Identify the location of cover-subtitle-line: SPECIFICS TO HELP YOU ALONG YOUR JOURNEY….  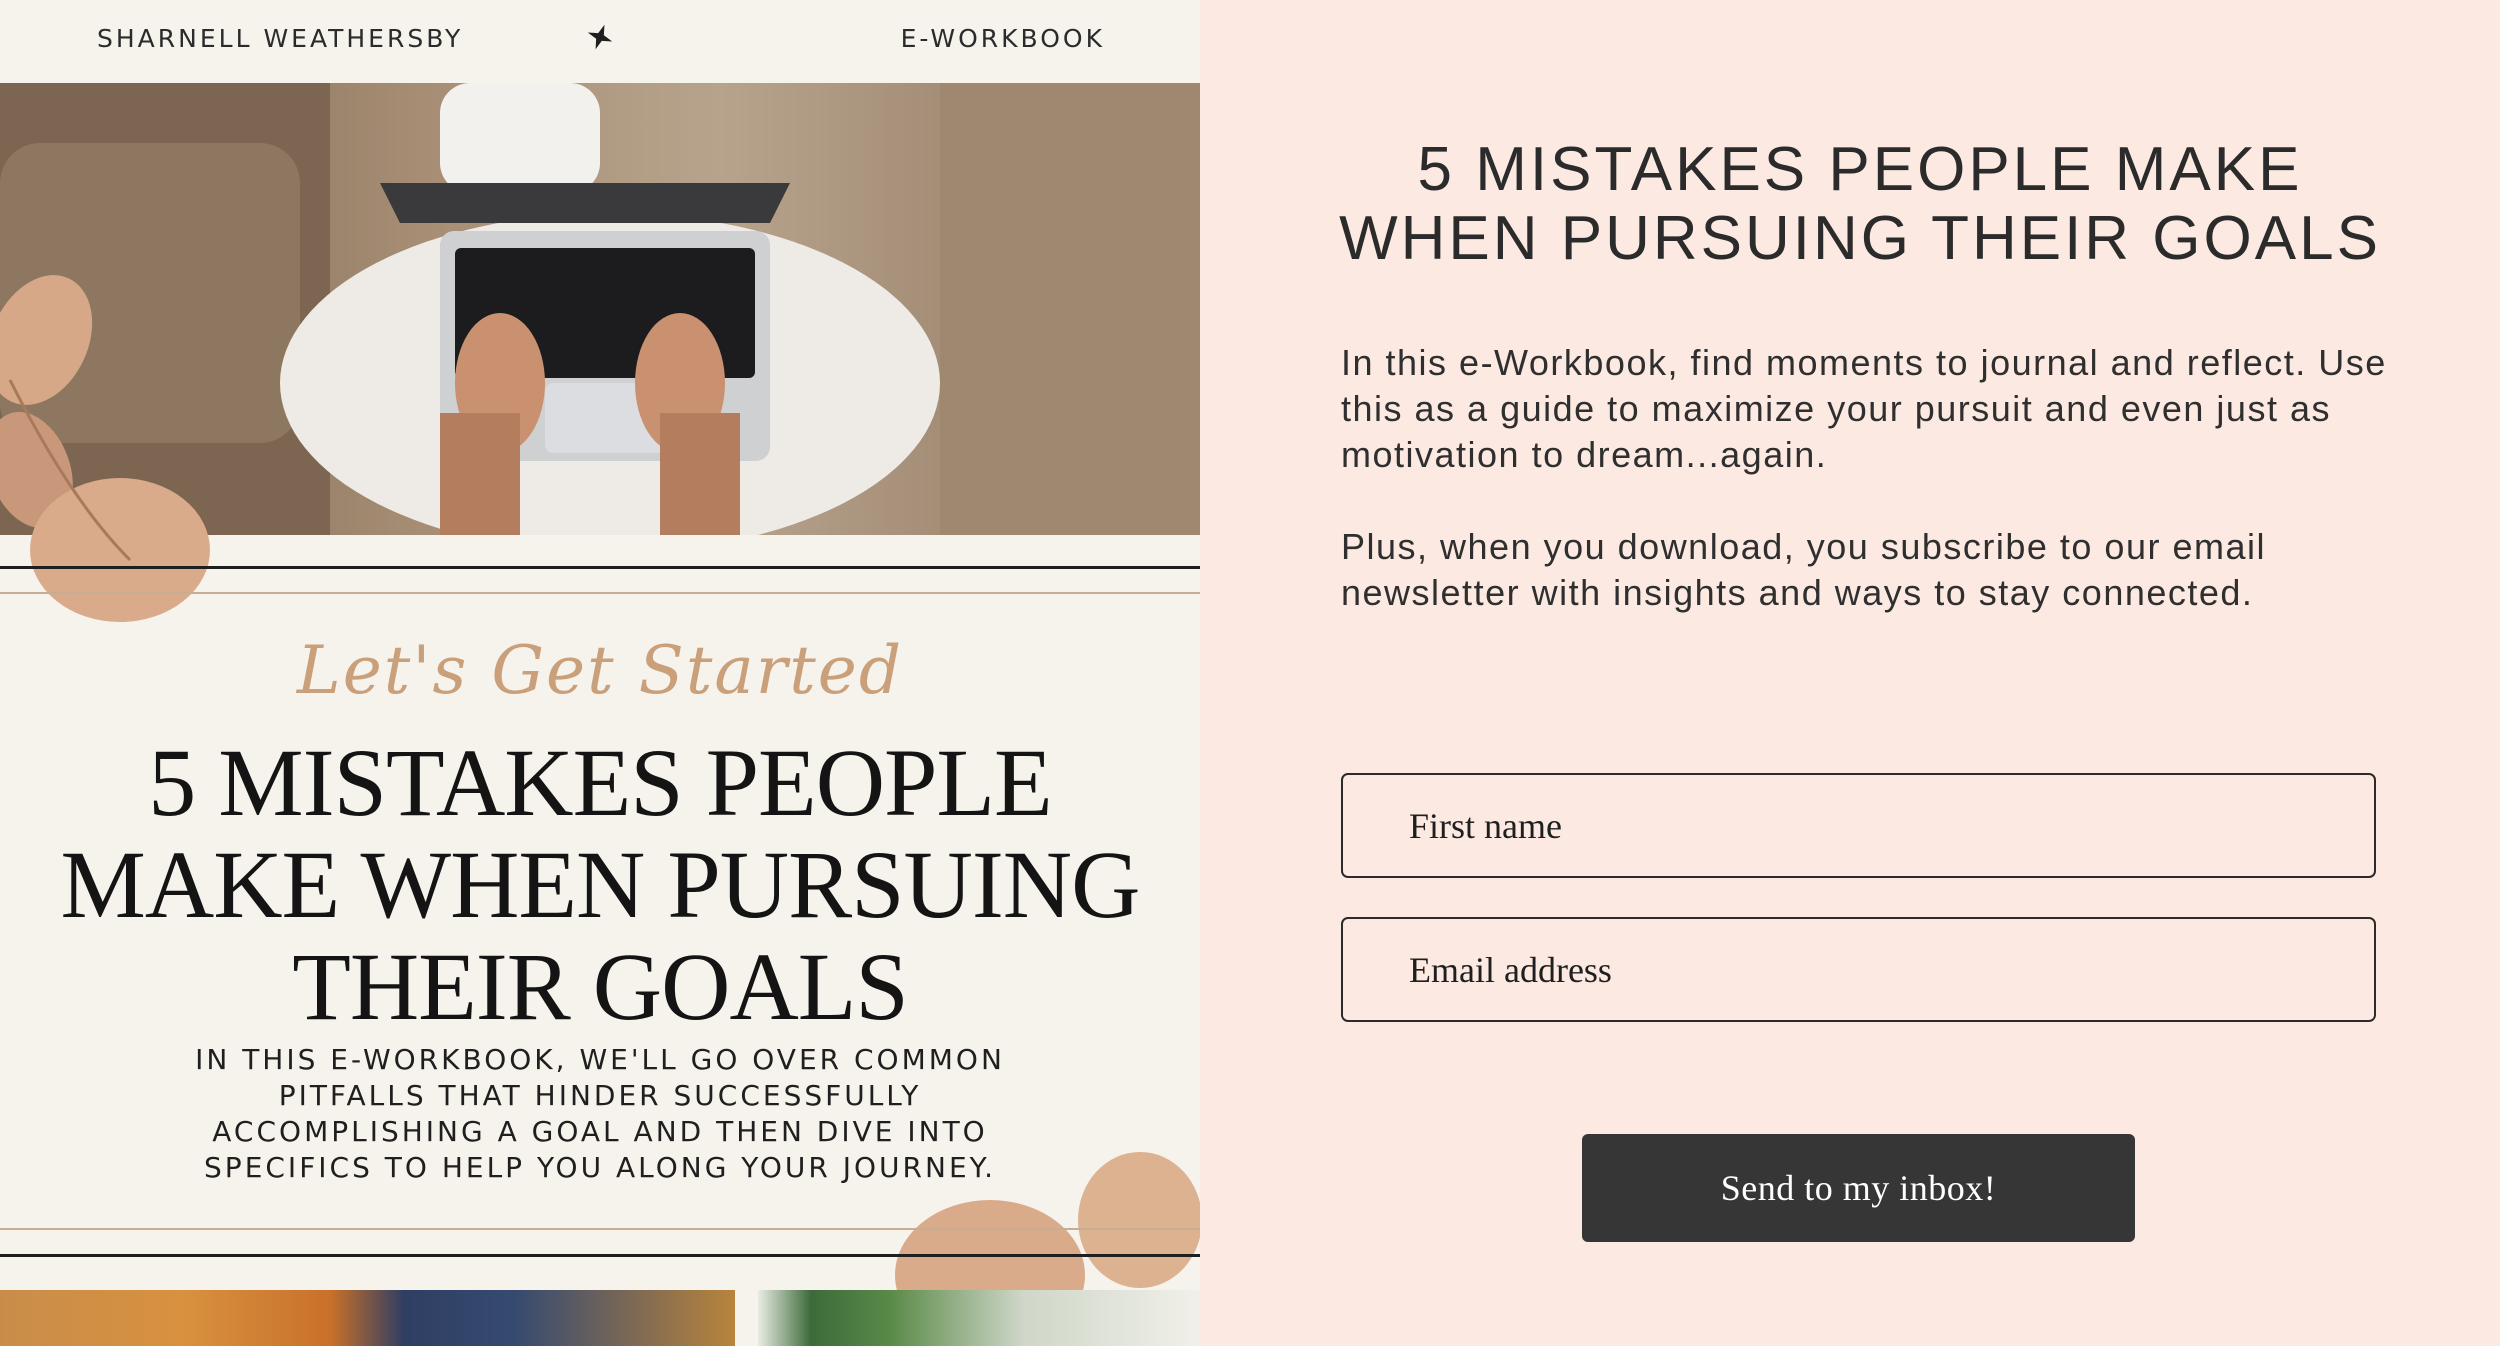
(600, 1167).